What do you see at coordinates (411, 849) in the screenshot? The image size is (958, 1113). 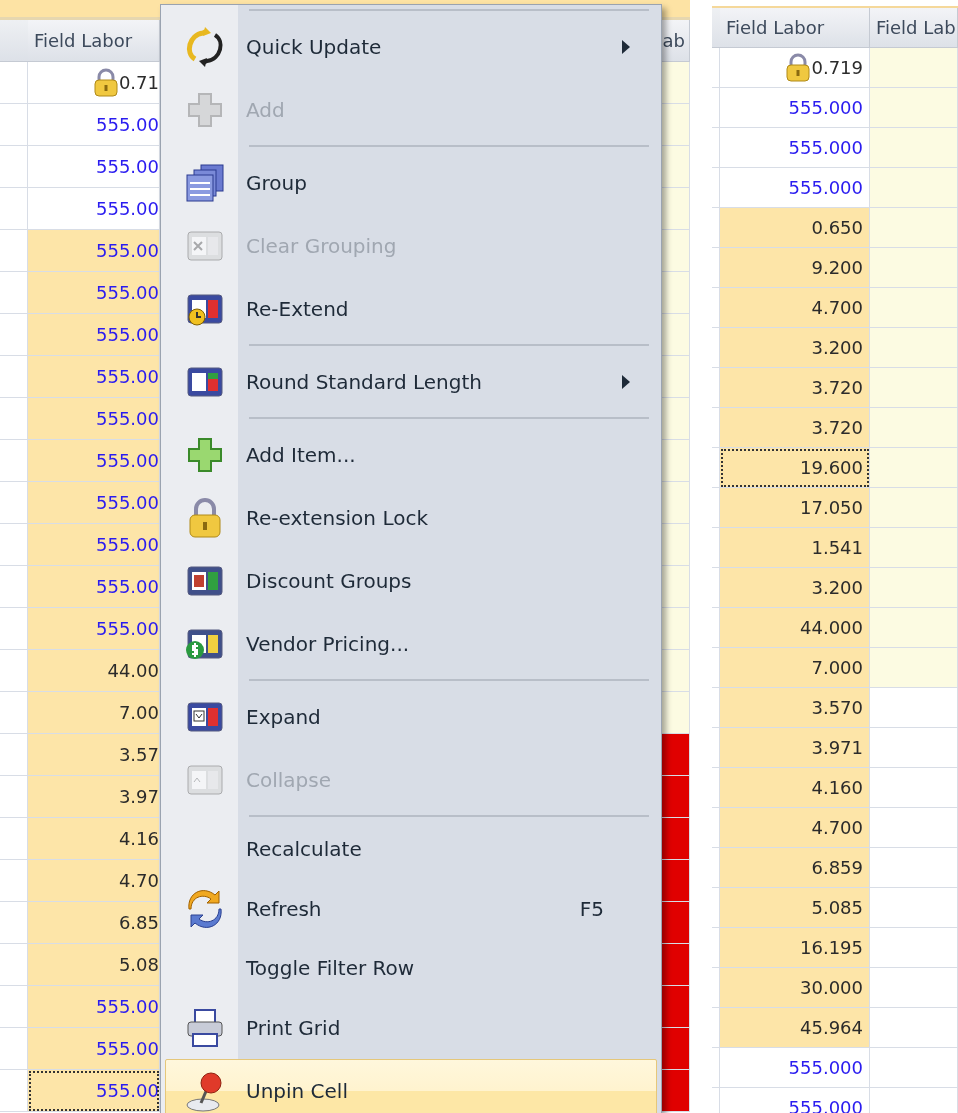 I see `menu-item: Recalculate` at bounding box center [411, 849].